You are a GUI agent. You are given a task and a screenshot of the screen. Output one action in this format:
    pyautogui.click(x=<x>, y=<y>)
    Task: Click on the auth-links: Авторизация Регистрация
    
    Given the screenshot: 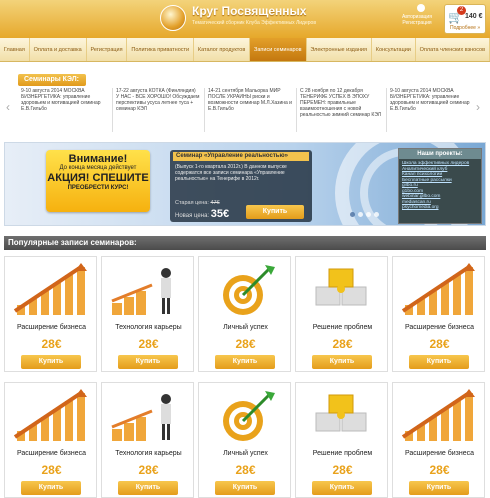 What is the action you would take?
    pyautogui.click(x=417, y=20)
    